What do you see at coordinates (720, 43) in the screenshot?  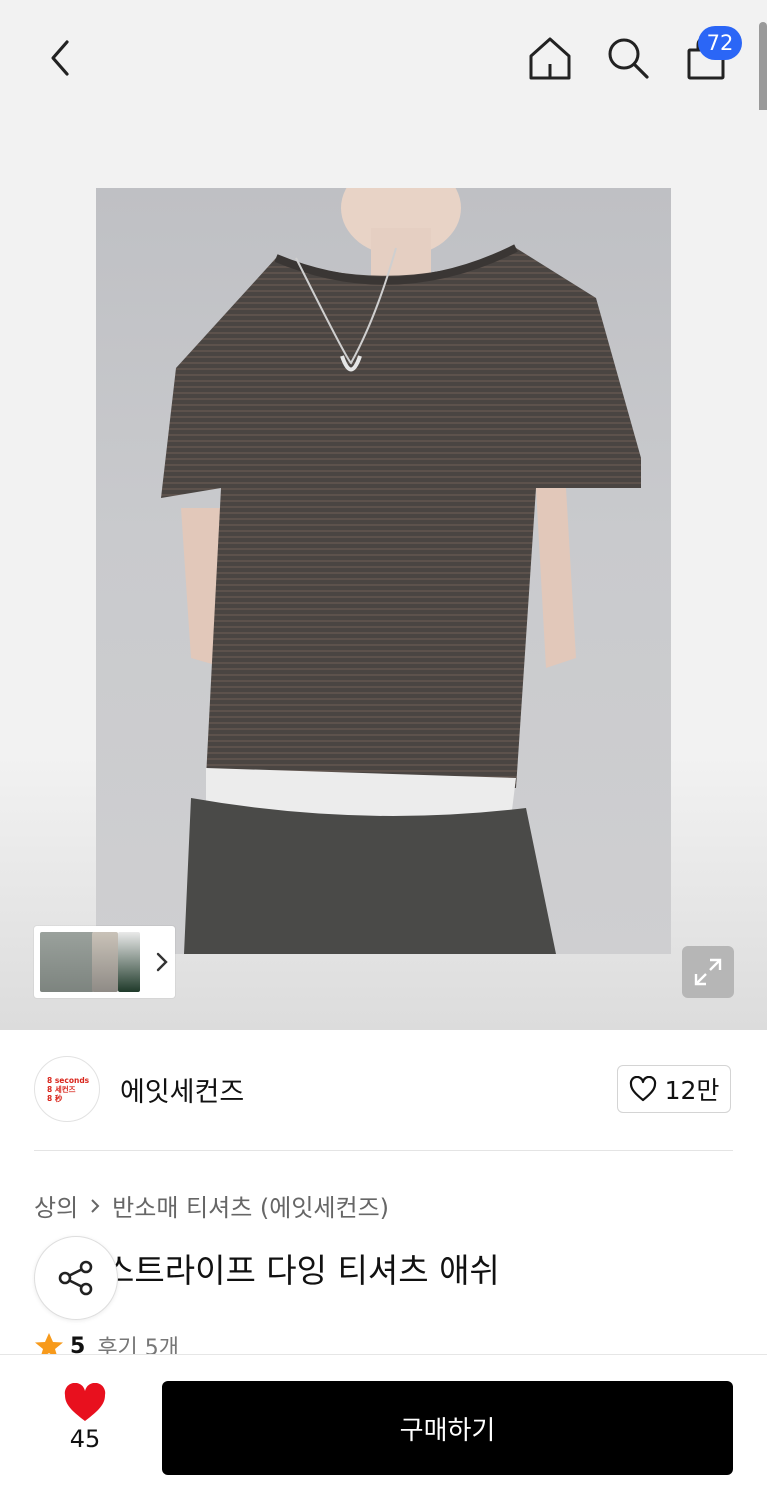 I see `cart-count-badge: 72` at bounding box center [720, 43].